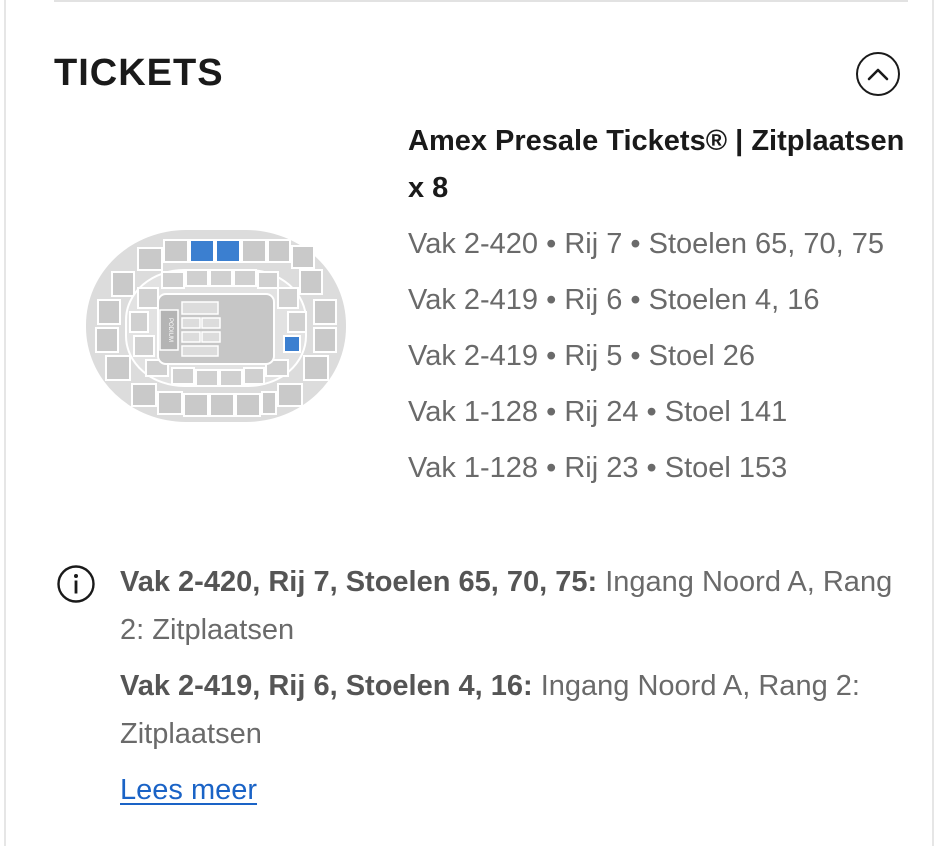  What do you see at coordinates (326, 686) in the screenshot?
I see `entrance-seats: Vak 2-419, Rij 6, Stoelen 4, 16:` at bounding box center [326, 686].